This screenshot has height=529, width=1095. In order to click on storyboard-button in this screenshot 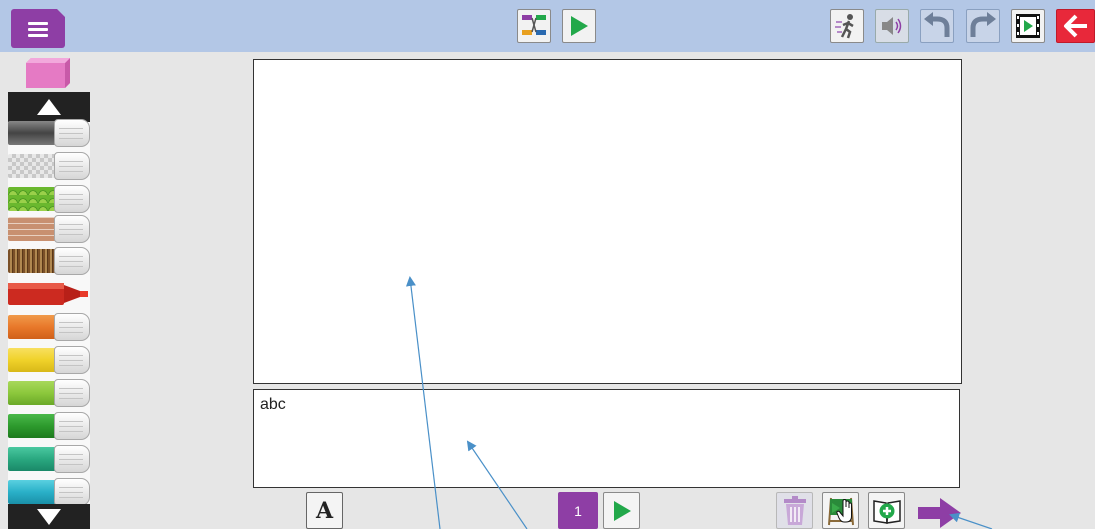, I will do `click(534, 26)`.